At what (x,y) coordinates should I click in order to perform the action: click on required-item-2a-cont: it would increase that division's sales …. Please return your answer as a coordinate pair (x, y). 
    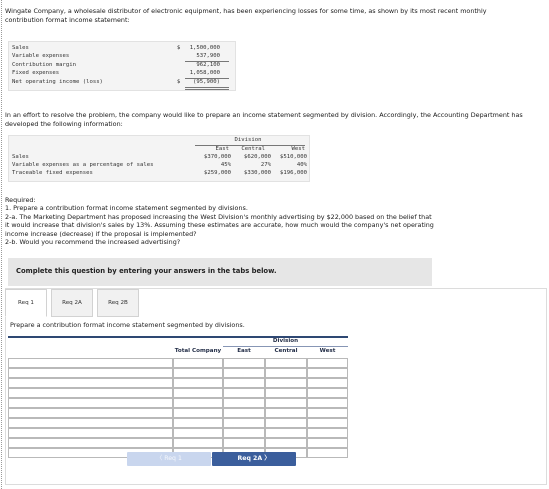
    Looking at the image, I should click on (219, 225).